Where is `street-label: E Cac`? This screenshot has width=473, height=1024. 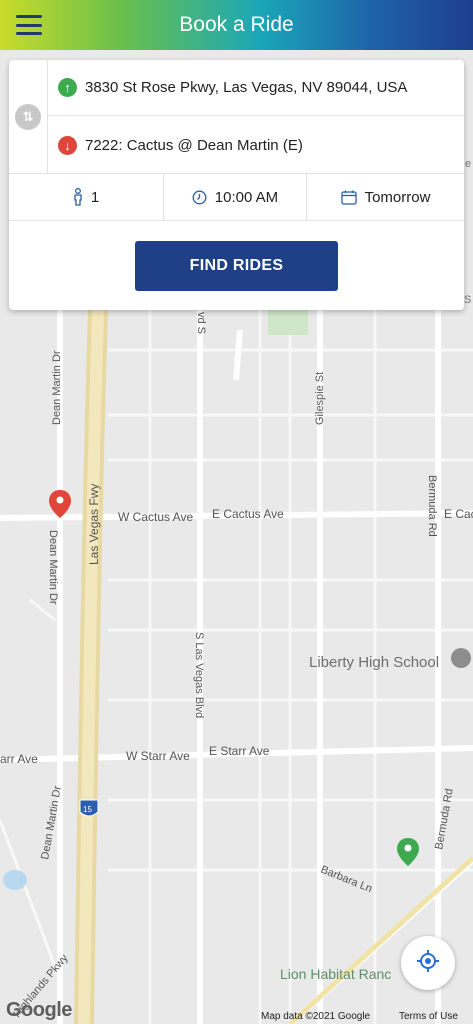
street-label: E Cac is located at coordinates (458, 514).